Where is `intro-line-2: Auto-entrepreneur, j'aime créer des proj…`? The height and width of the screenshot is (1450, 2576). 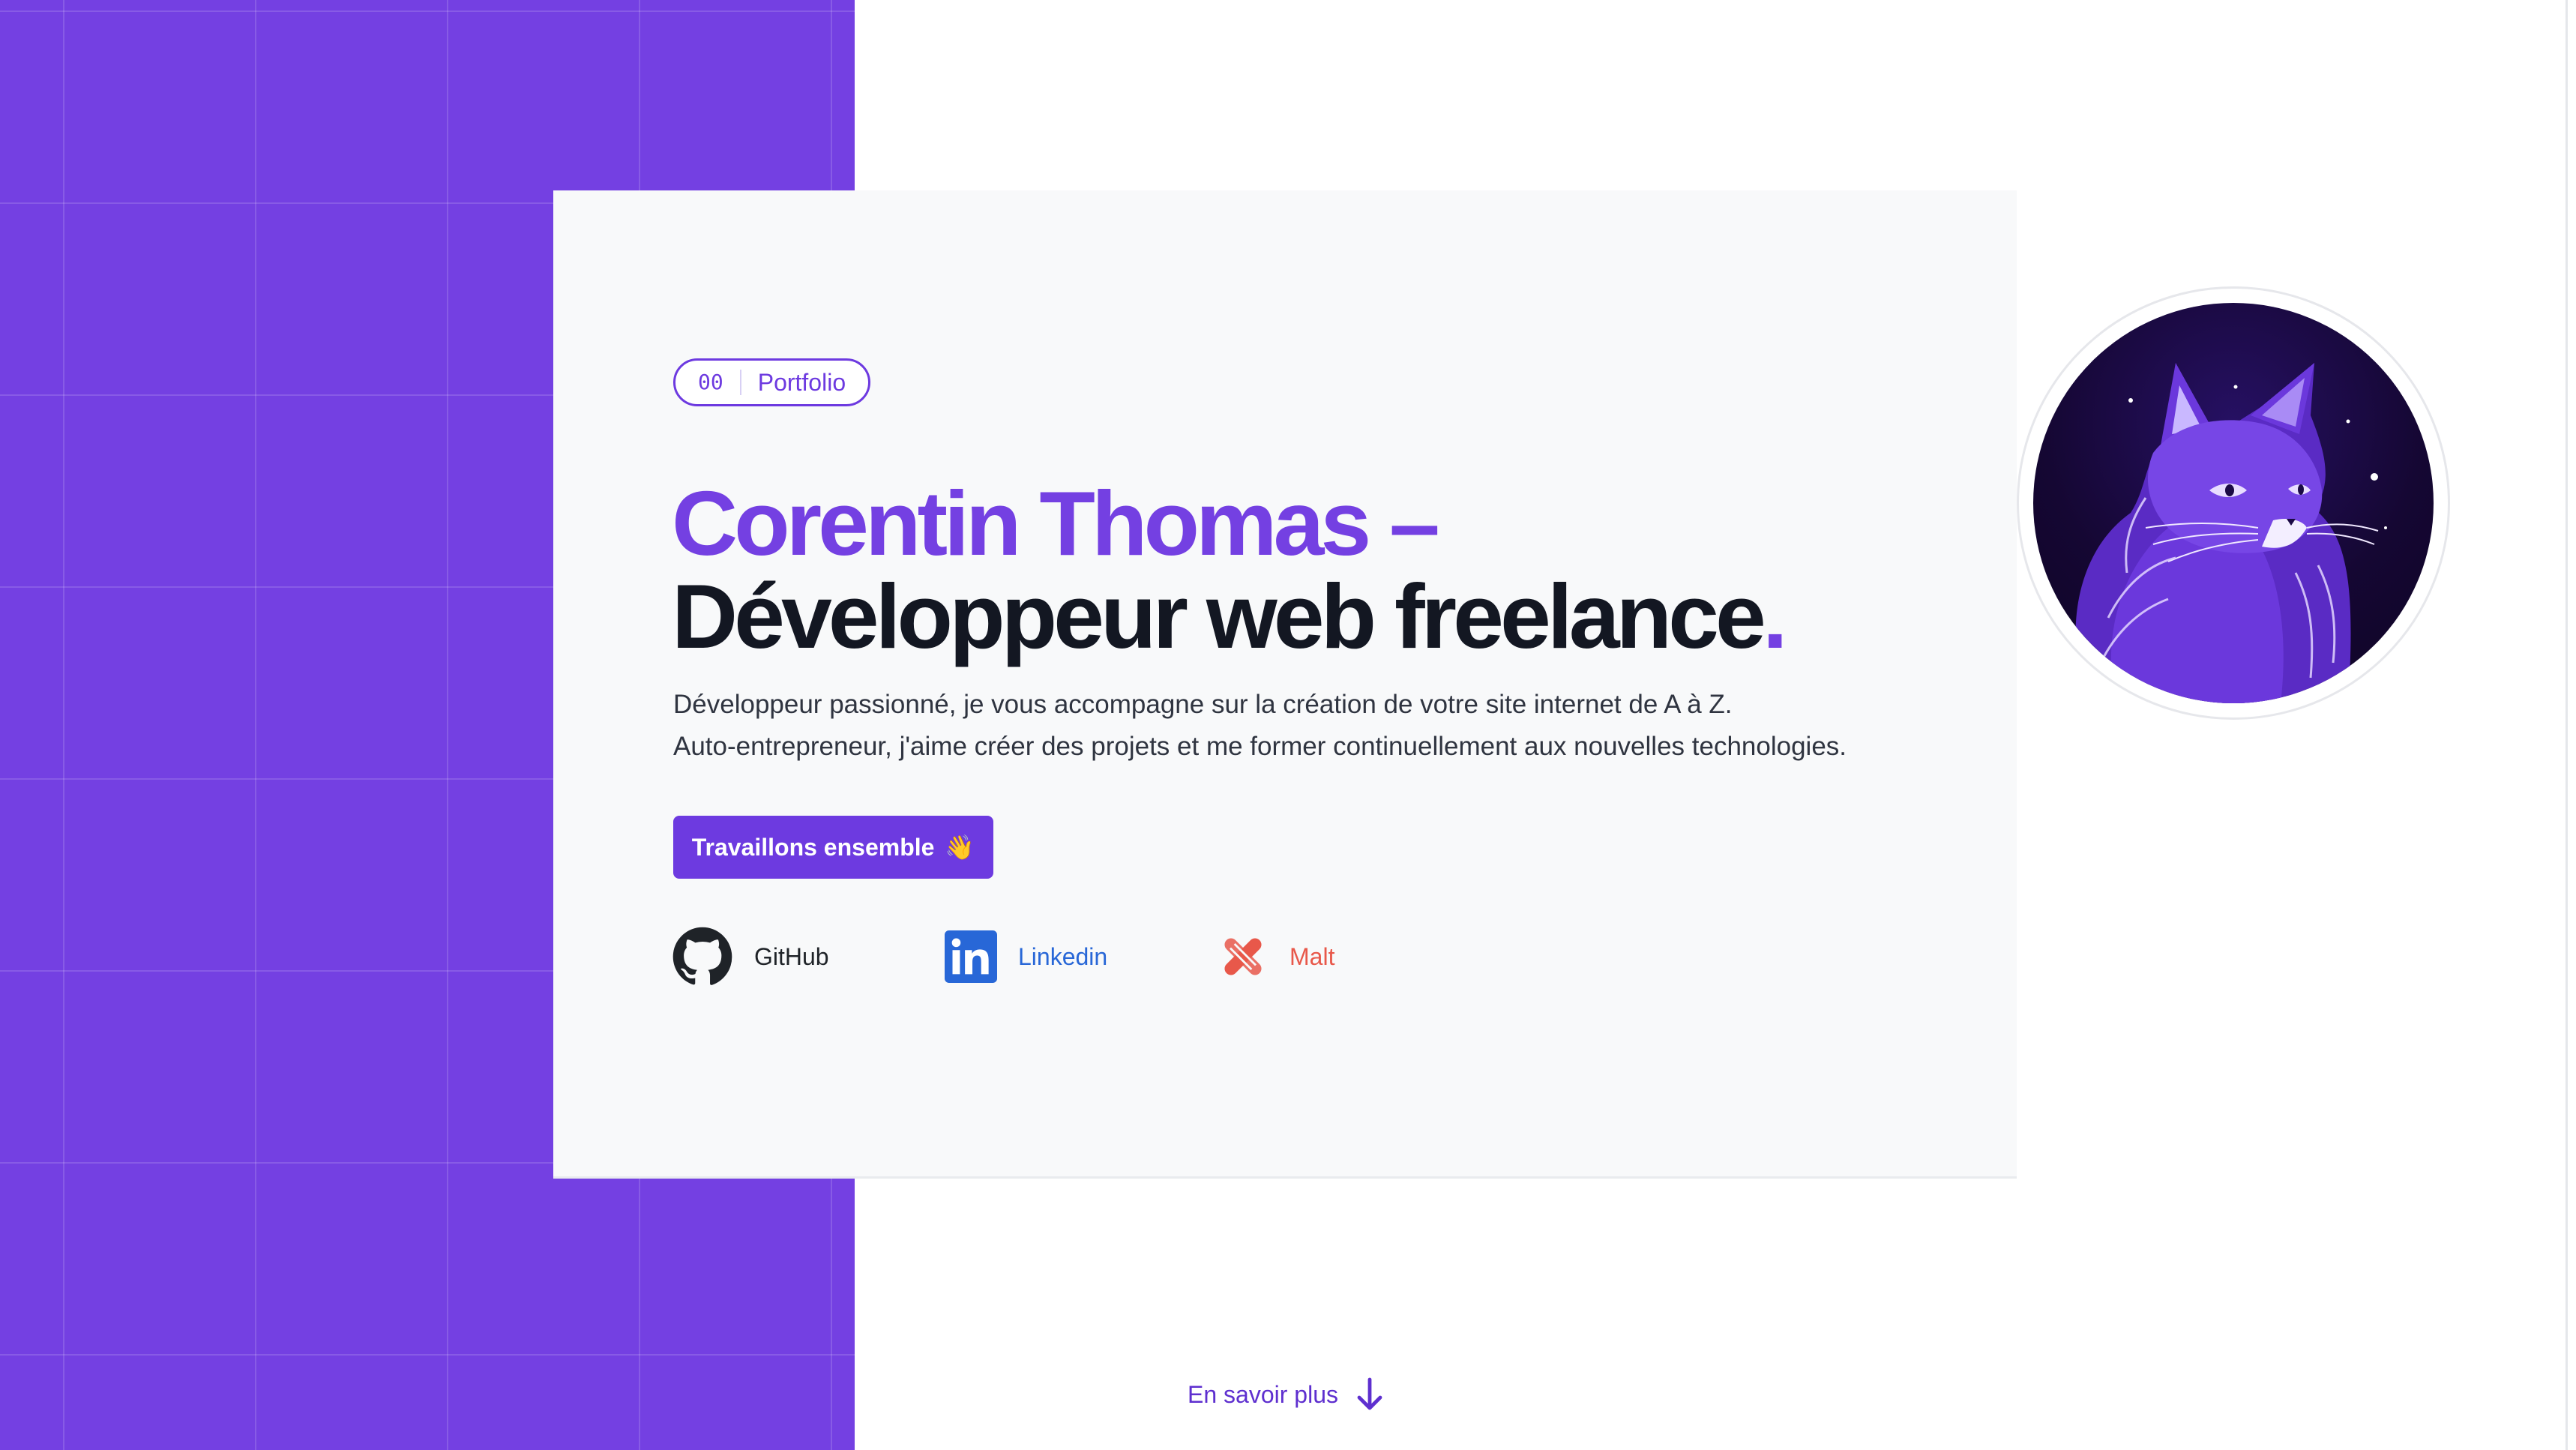 intro-line-2: Auto-entrepreneur, j'aime créer des proj… is located at coordinates (1260, 746).